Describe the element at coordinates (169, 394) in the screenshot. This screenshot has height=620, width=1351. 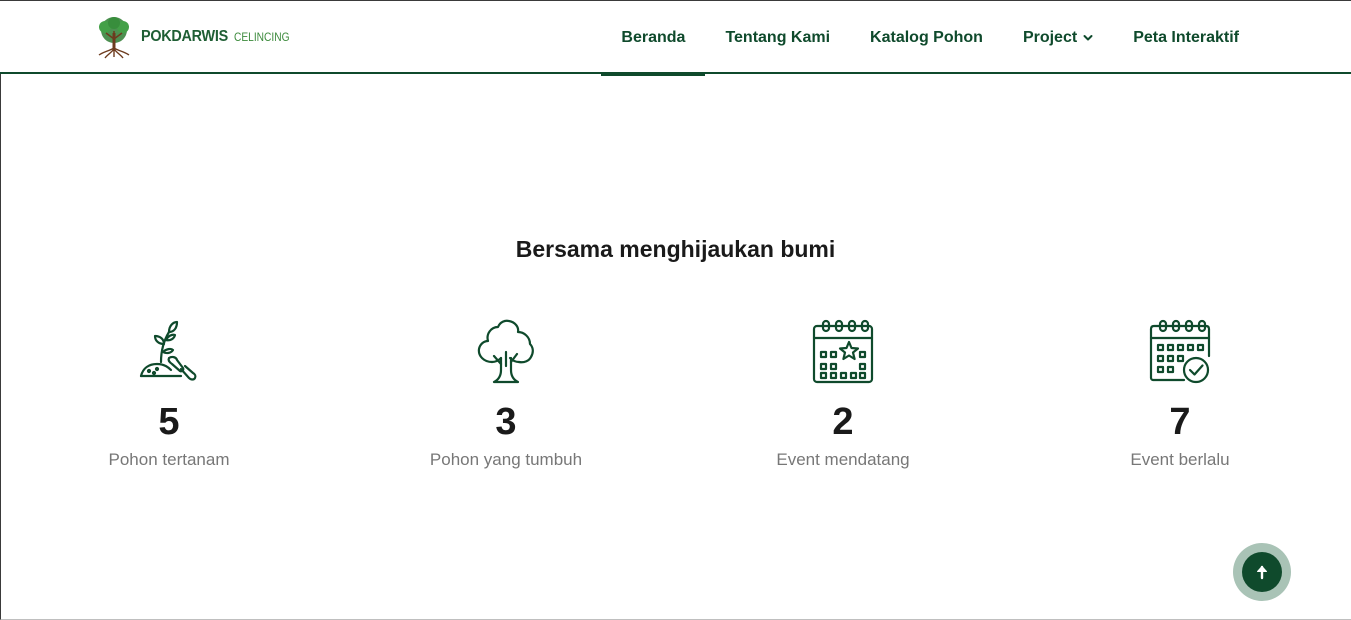
I see `stat-card: 5 Pohon tertanam` at that location.